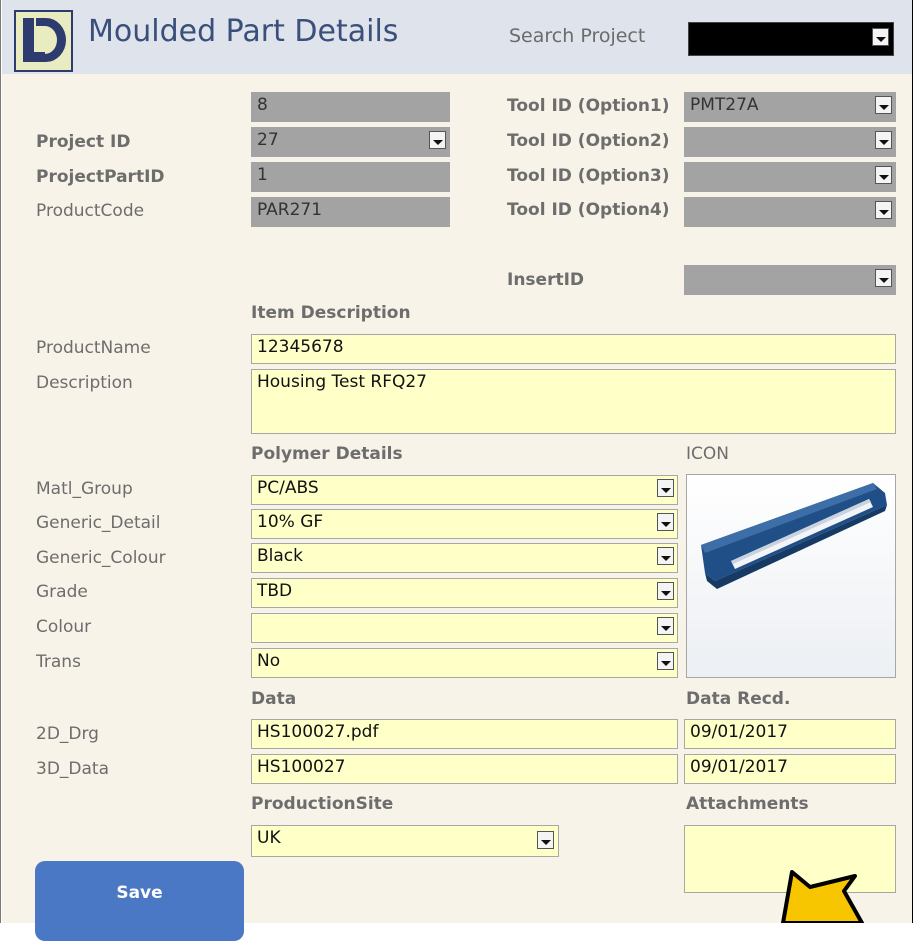 The image size is (915, 941). I want to click on trans-combo: No, so click(464, 663).